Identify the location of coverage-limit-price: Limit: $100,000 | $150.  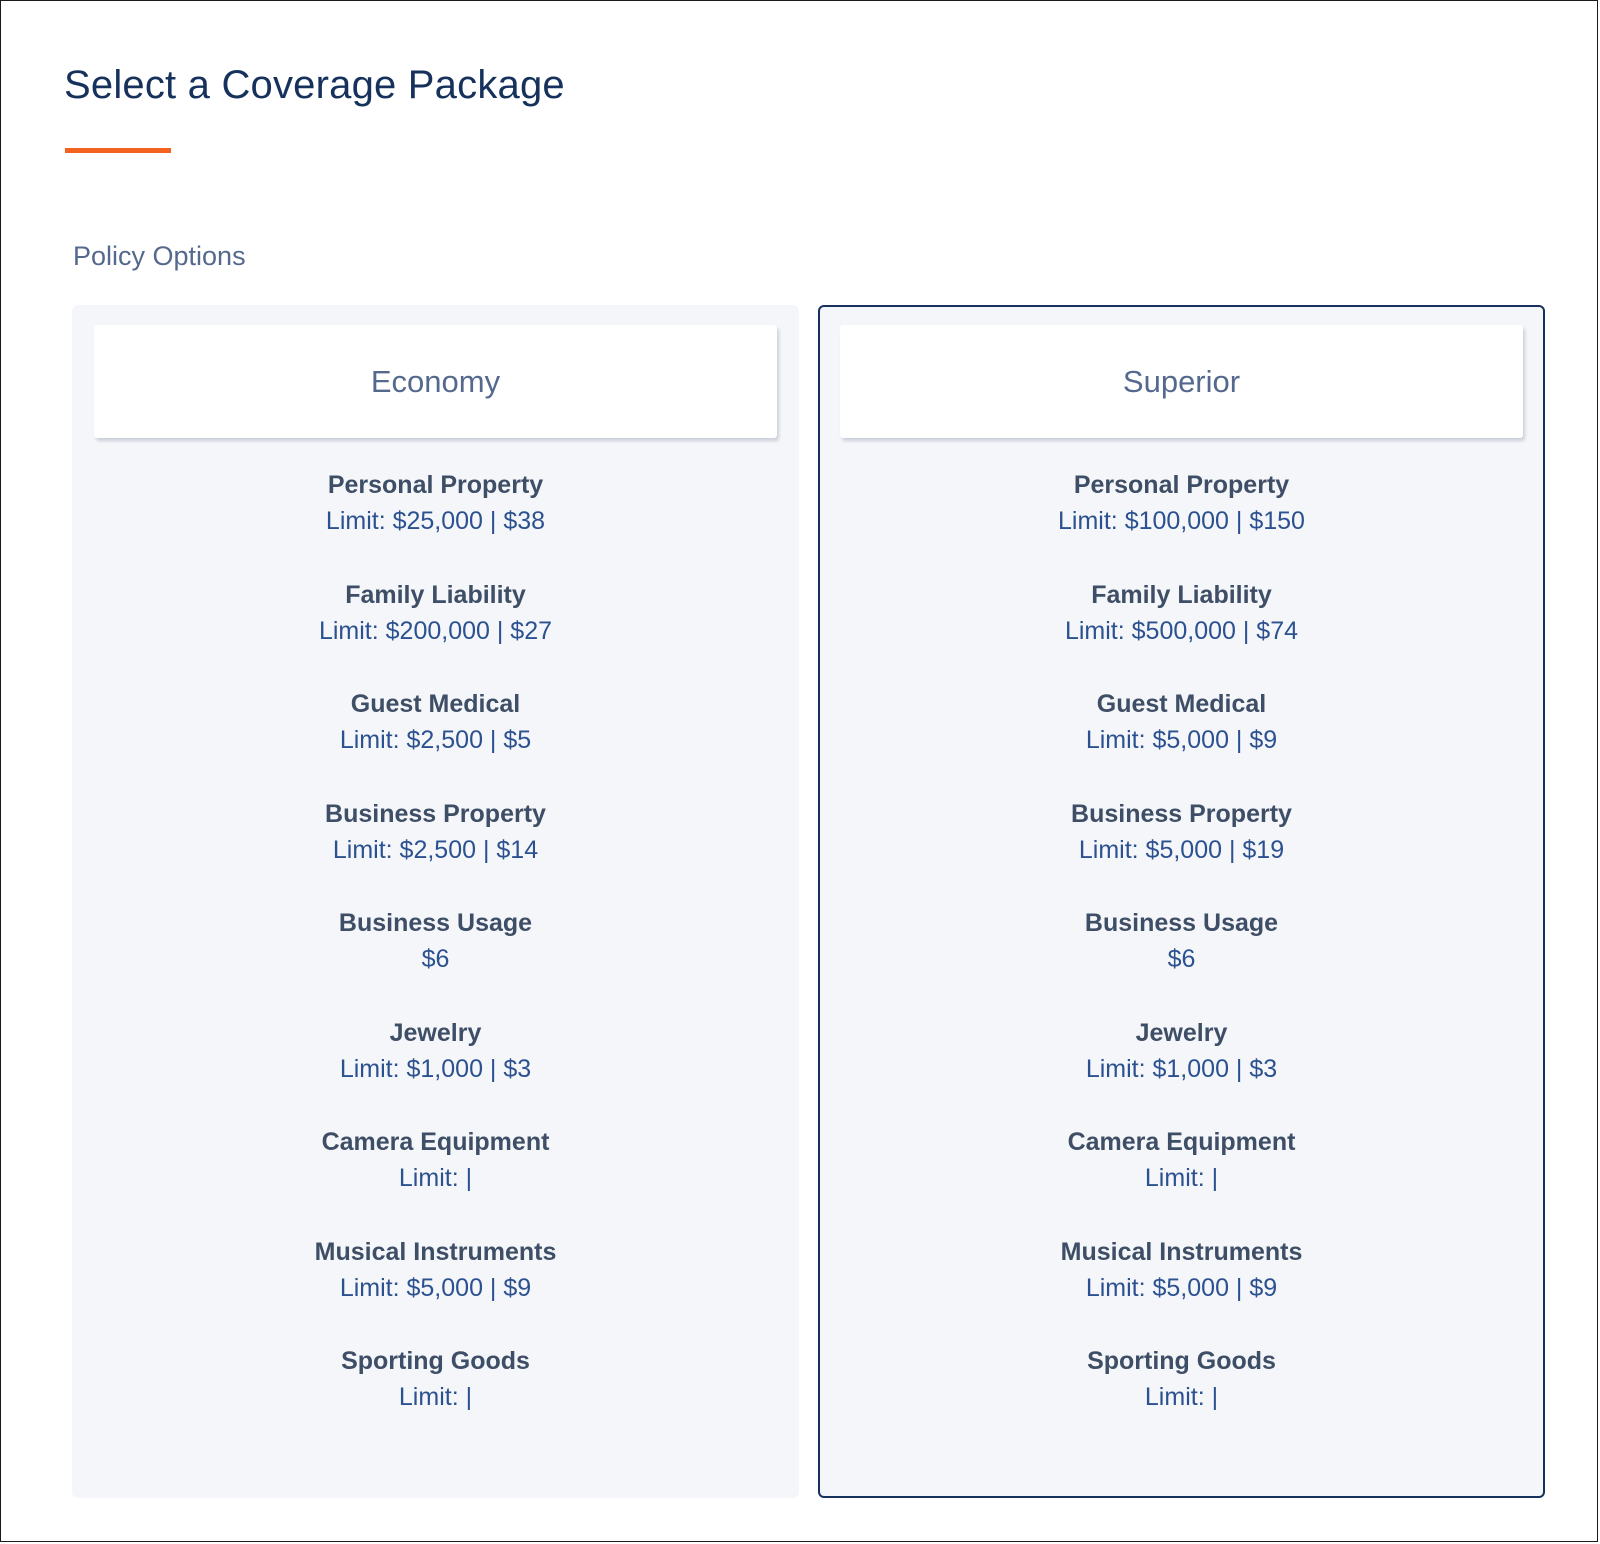
(1181, 521).